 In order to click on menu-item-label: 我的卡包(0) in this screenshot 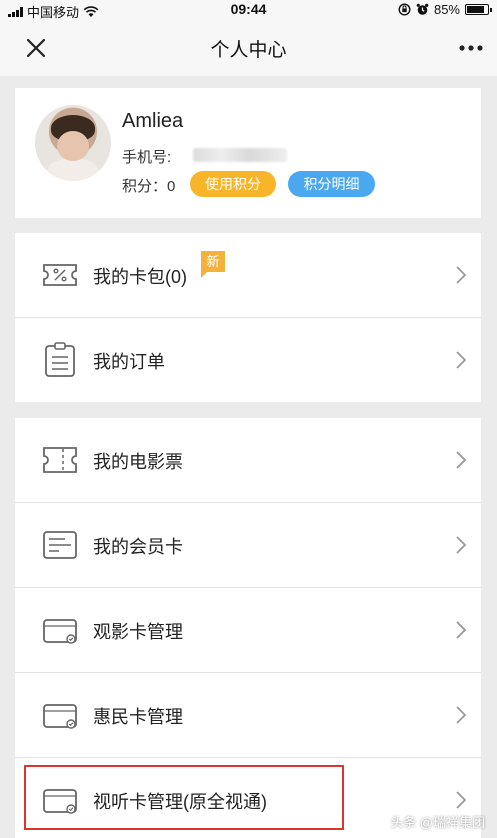, I will do `click(140, 277)`.